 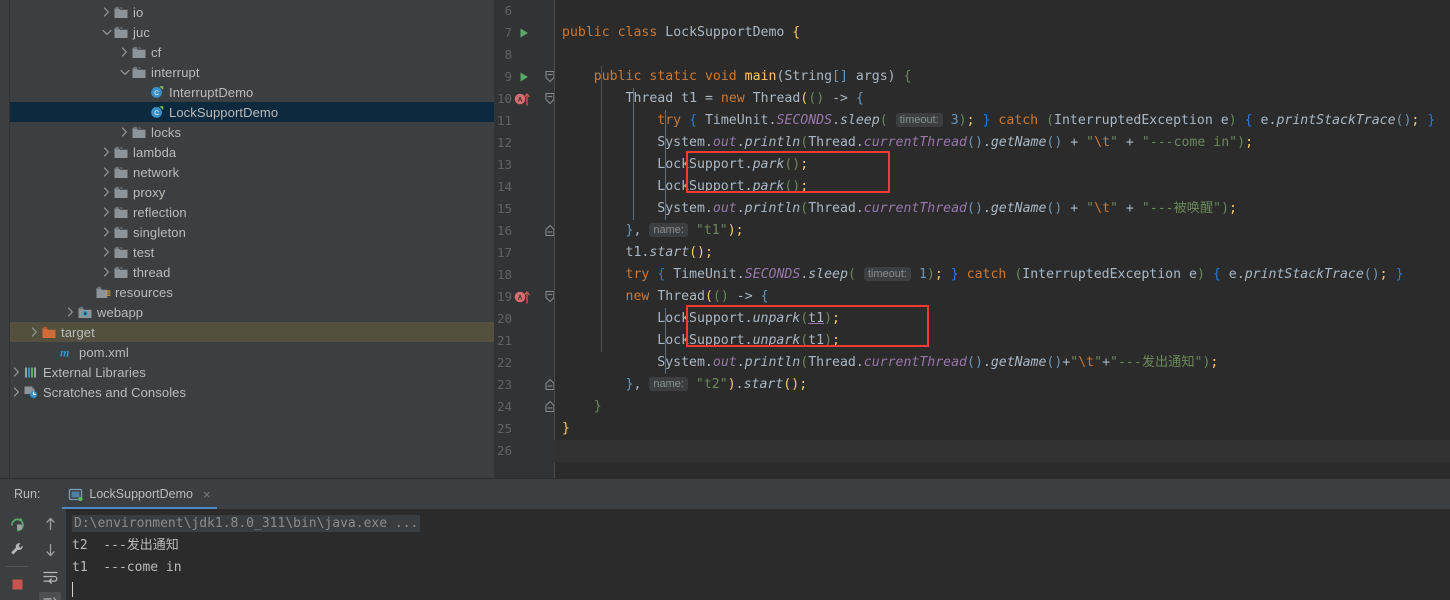 I want to click on gutter-row: 17, so click(x=524, y=253).